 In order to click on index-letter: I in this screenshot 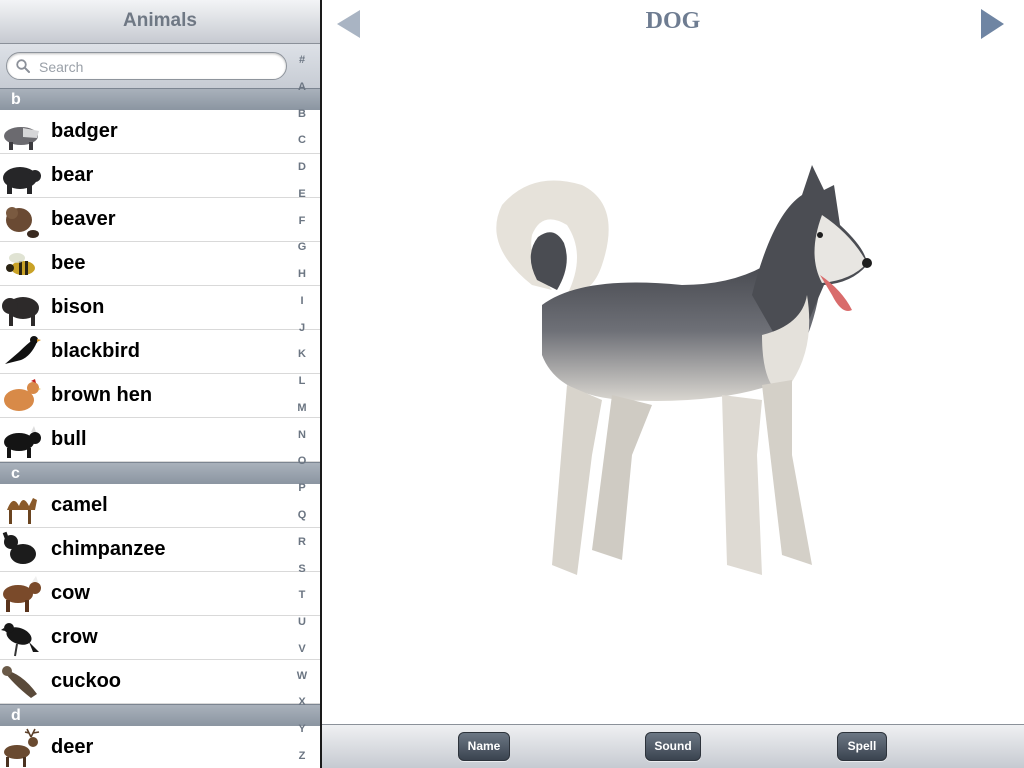, I will do `click(301, 301)`.